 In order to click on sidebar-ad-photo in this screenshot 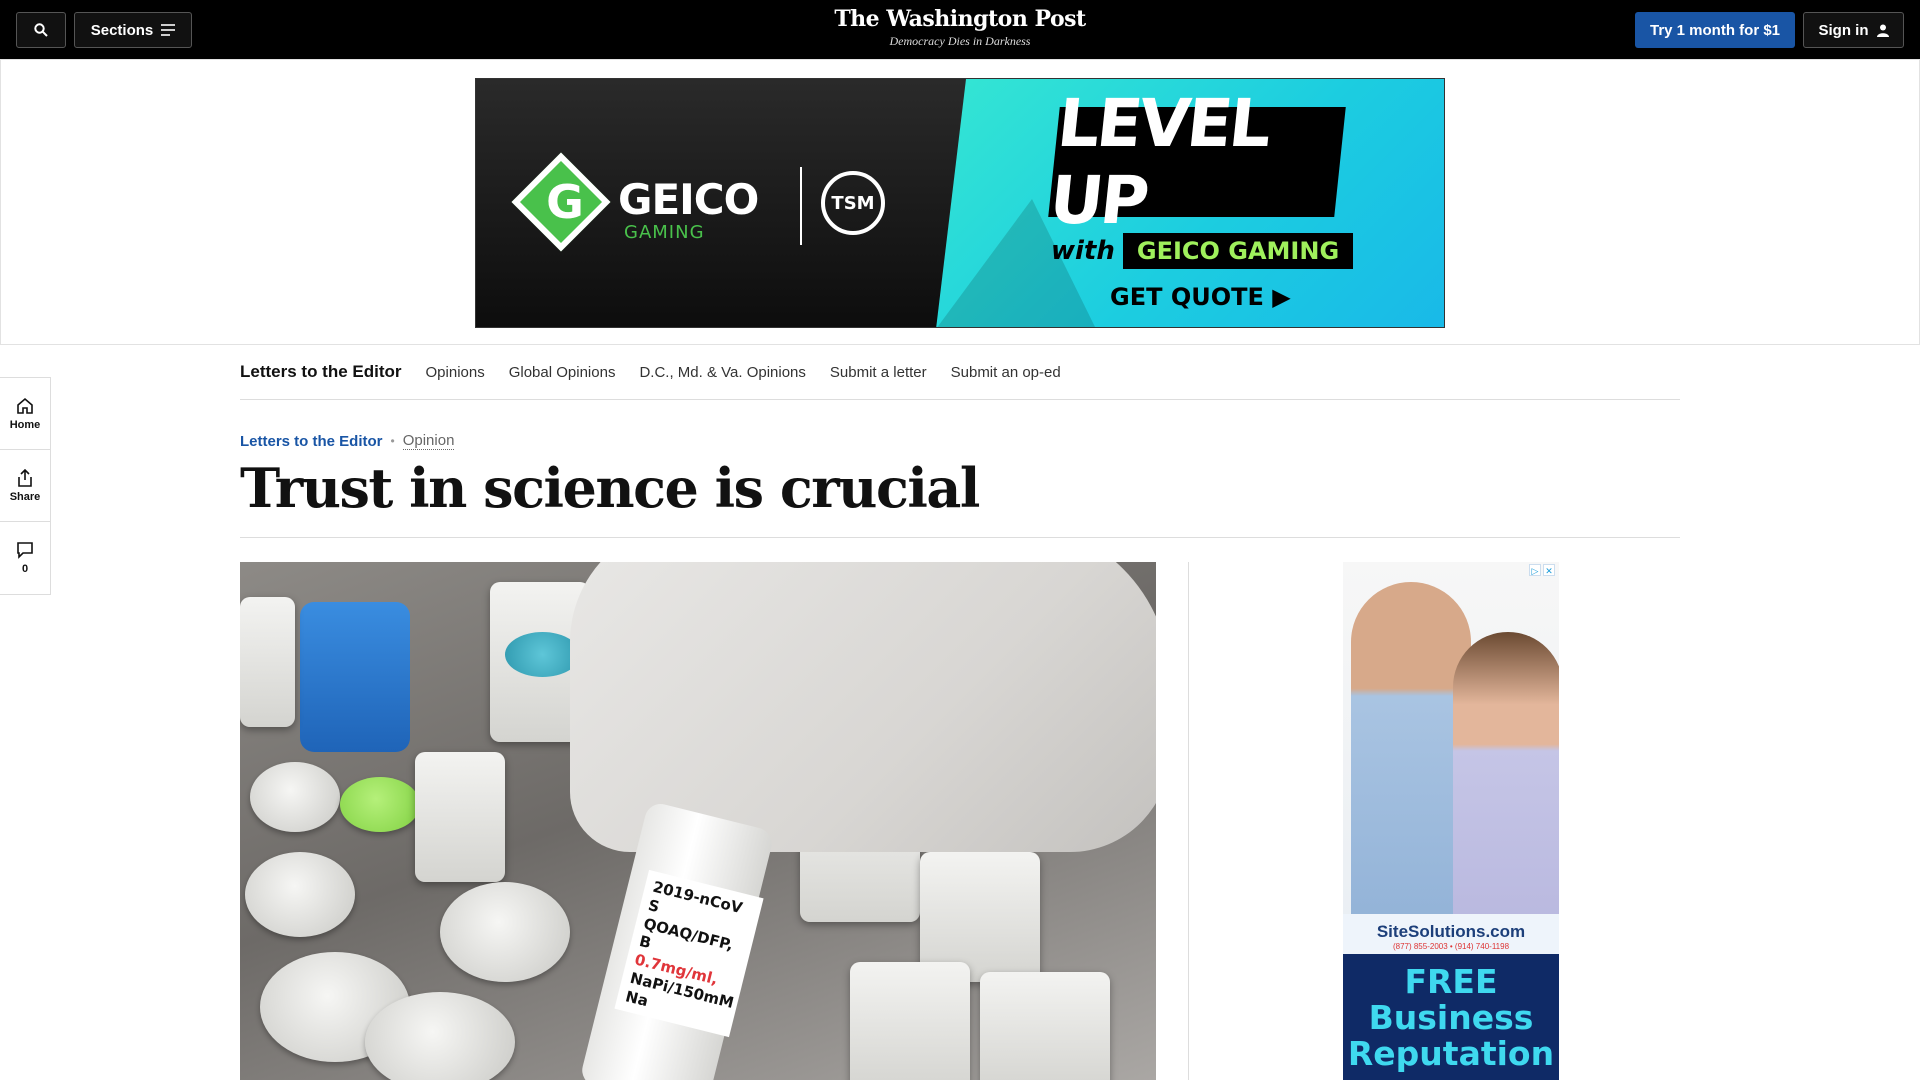, I will do `click(1451, 762)`.